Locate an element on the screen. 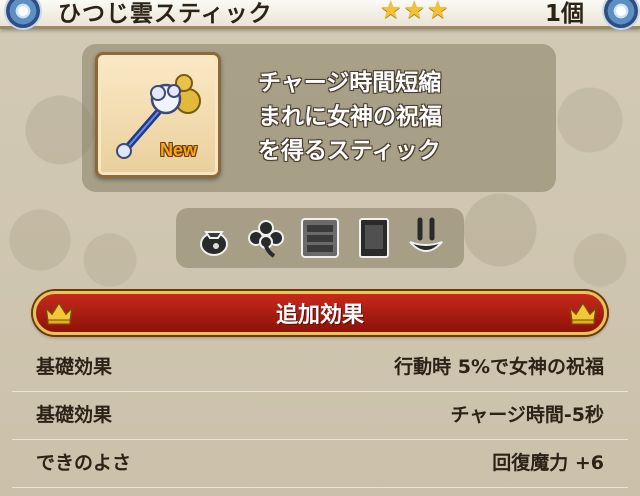  additional-effects-title: 追加効果 is located at coordinates (319, 315).